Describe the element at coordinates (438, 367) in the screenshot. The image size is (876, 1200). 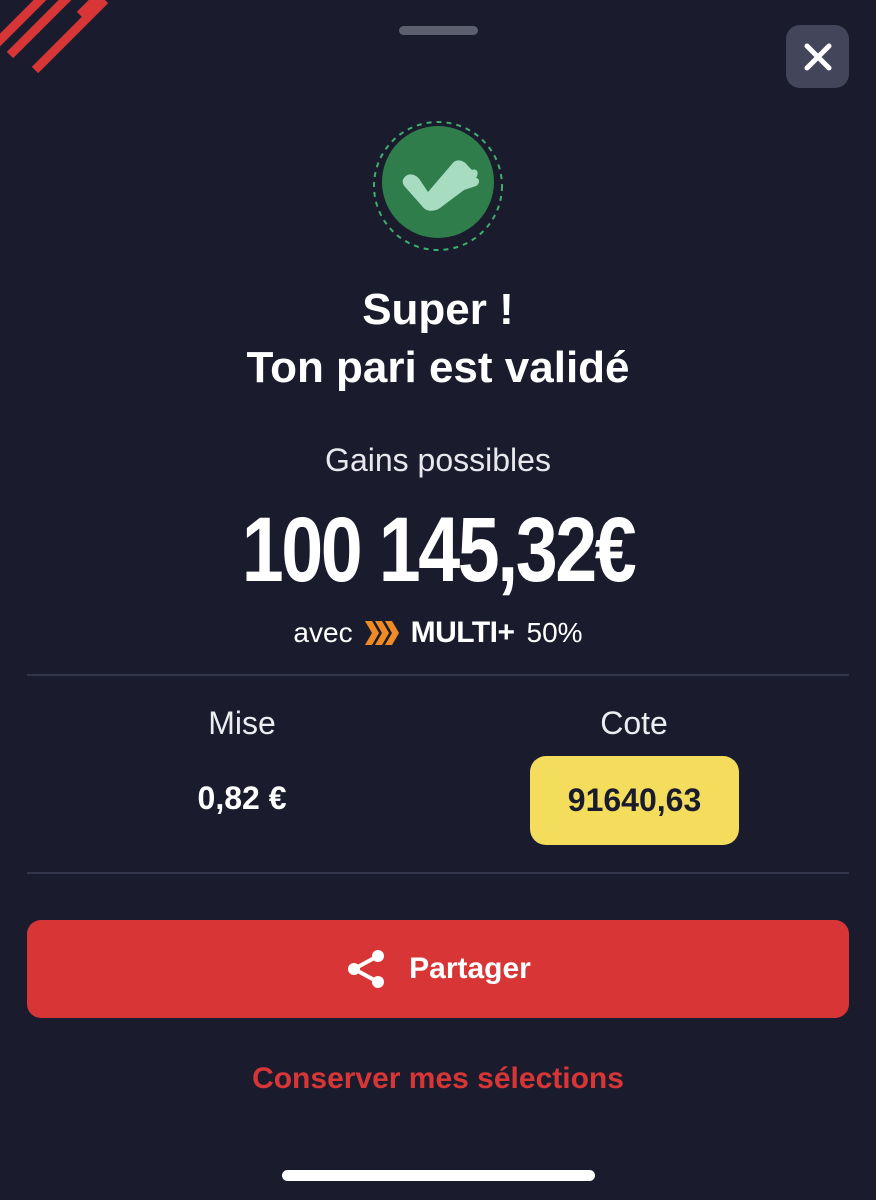
I see `confirmation-subtitle: Ton pari est validé` at that location.